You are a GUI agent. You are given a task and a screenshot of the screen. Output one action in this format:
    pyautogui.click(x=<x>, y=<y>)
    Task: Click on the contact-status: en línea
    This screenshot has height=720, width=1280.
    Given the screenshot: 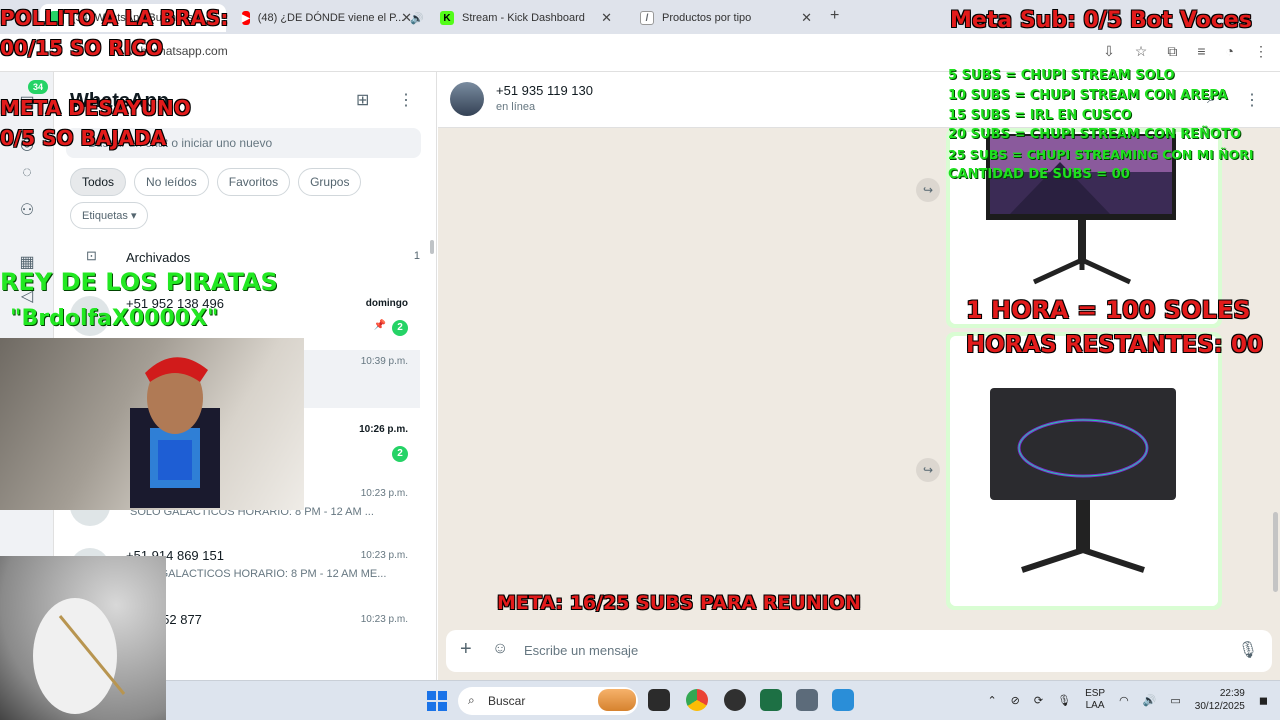 What is the action you would take?
    pyautogui.click(x=516, y=107)
    